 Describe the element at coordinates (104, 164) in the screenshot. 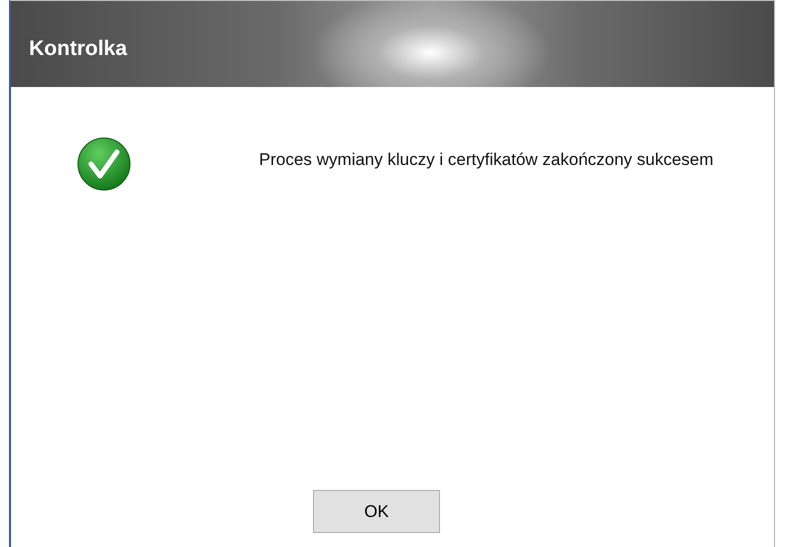

I see `check-icon` at that location.